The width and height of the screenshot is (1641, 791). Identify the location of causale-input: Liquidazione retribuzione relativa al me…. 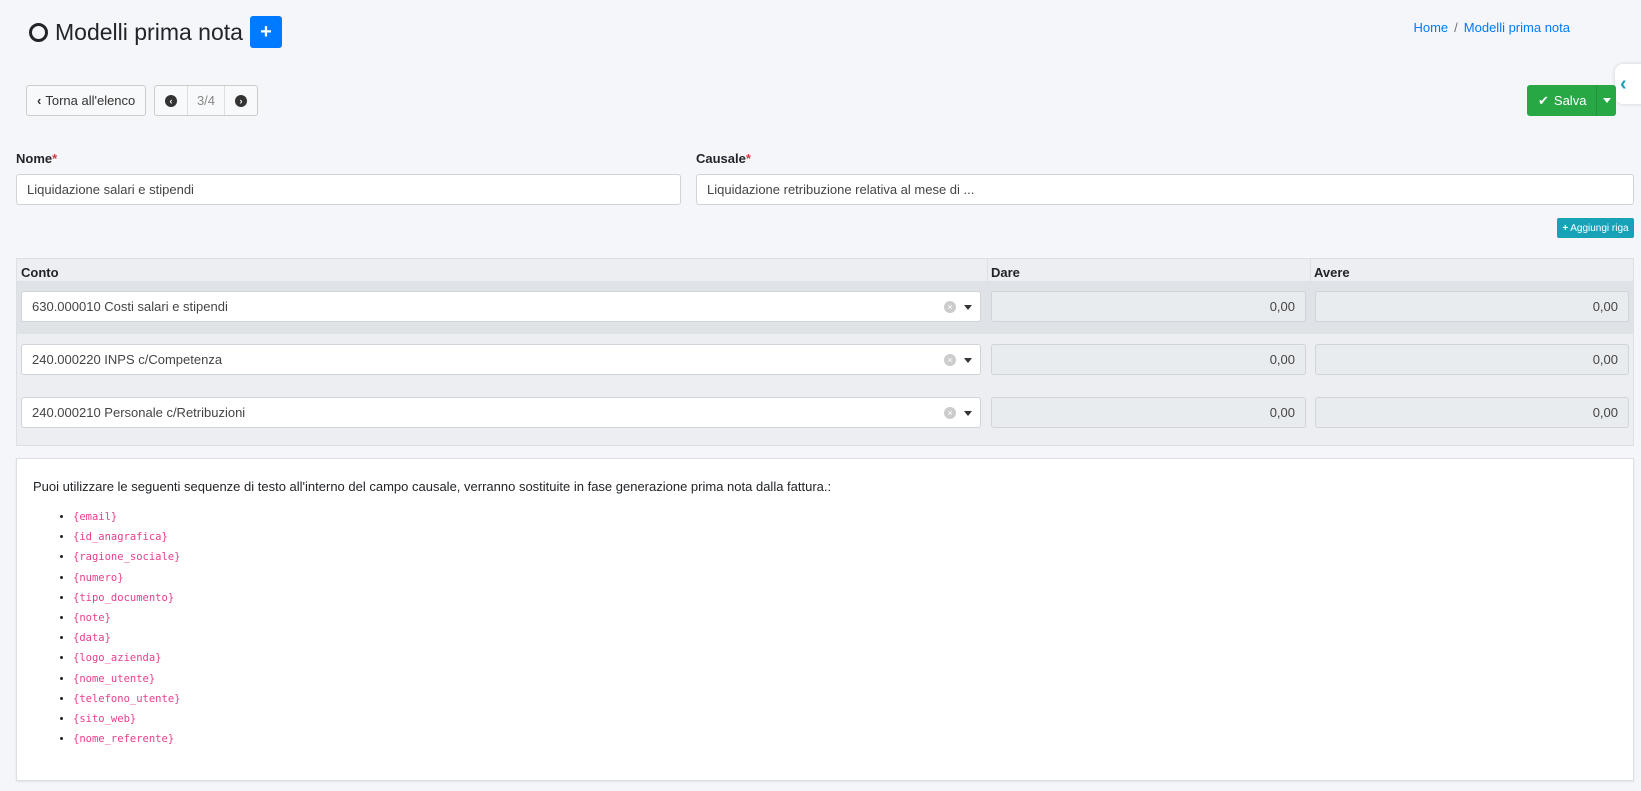
(1165, 189).